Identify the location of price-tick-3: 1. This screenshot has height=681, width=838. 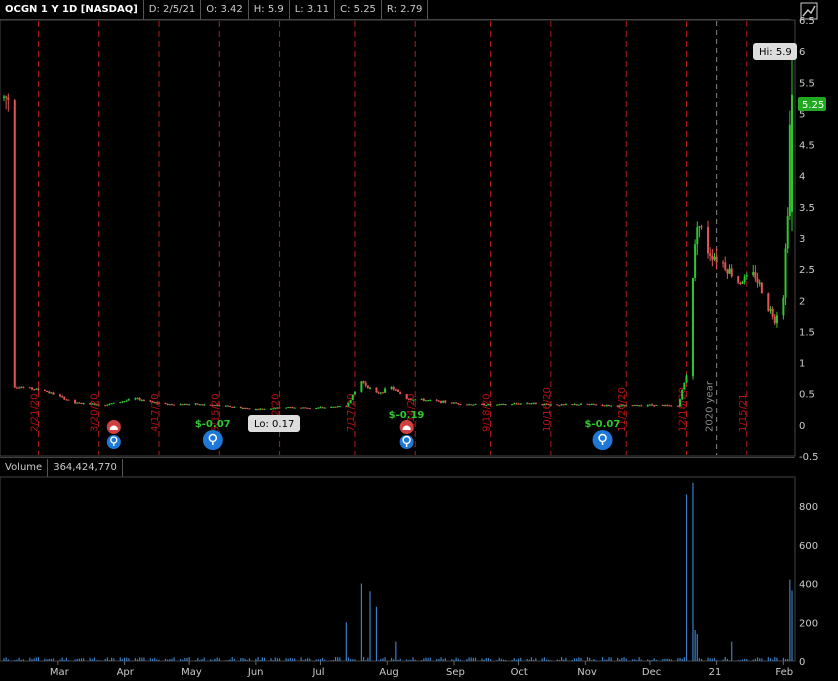
(802, 364).